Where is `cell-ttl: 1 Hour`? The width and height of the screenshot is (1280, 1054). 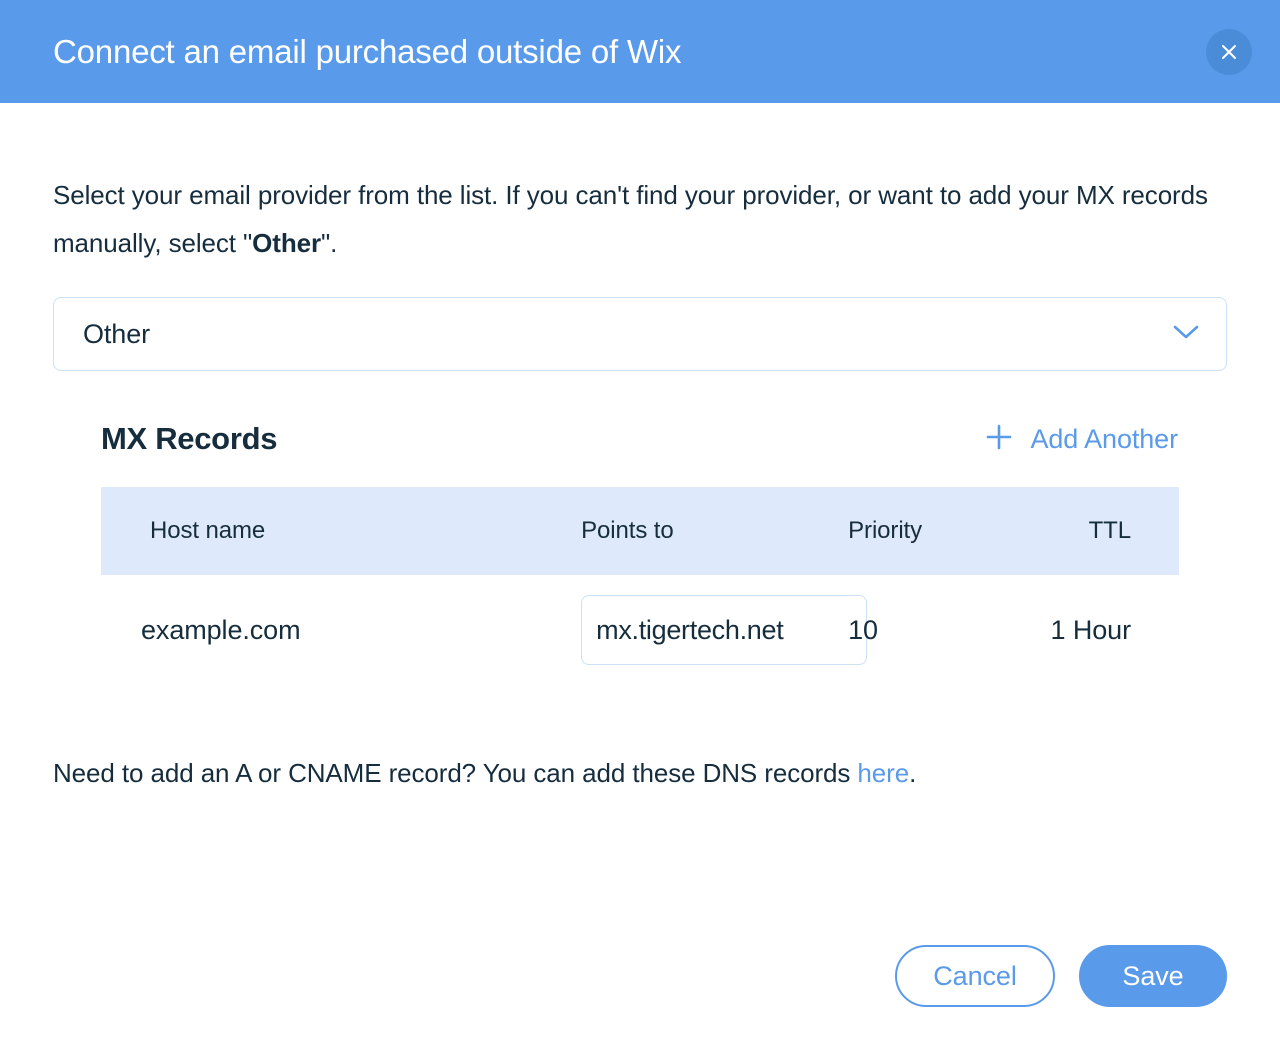
cell-ttl: 1 Hour is located at coordinates (1091, 629).